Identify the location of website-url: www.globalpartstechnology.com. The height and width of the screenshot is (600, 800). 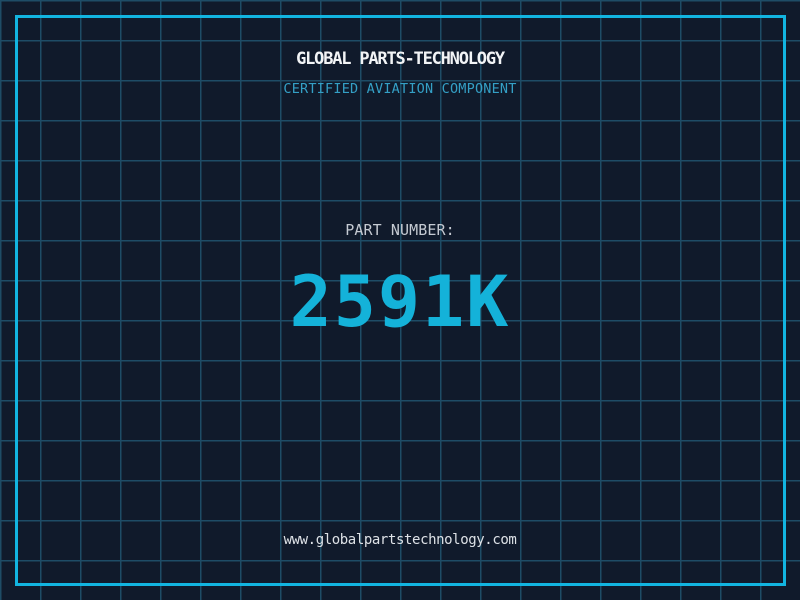
(400, 540).